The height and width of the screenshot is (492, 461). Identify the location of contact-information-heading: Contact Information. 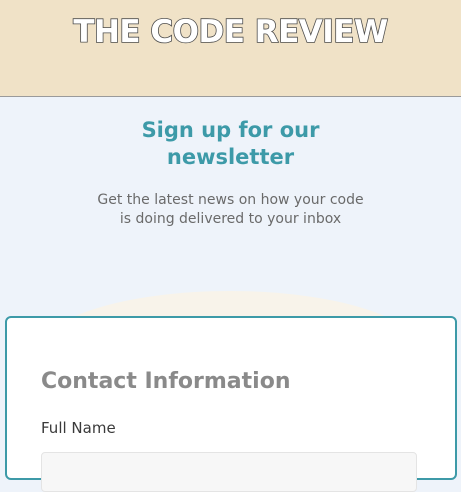
(166, 381).